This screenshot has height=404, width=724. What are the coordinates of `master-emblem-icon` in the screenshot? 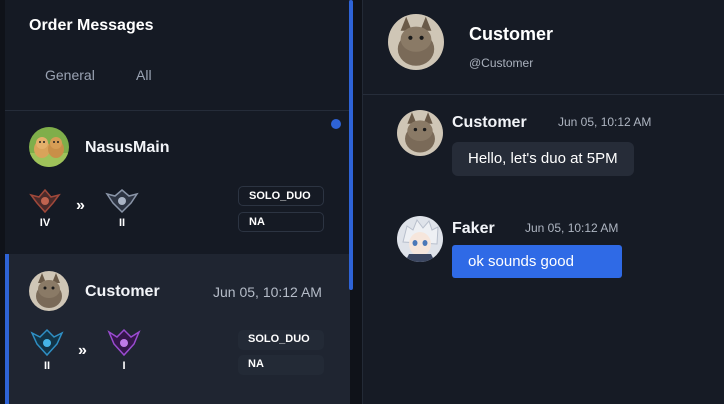 It's located at (124, 342).